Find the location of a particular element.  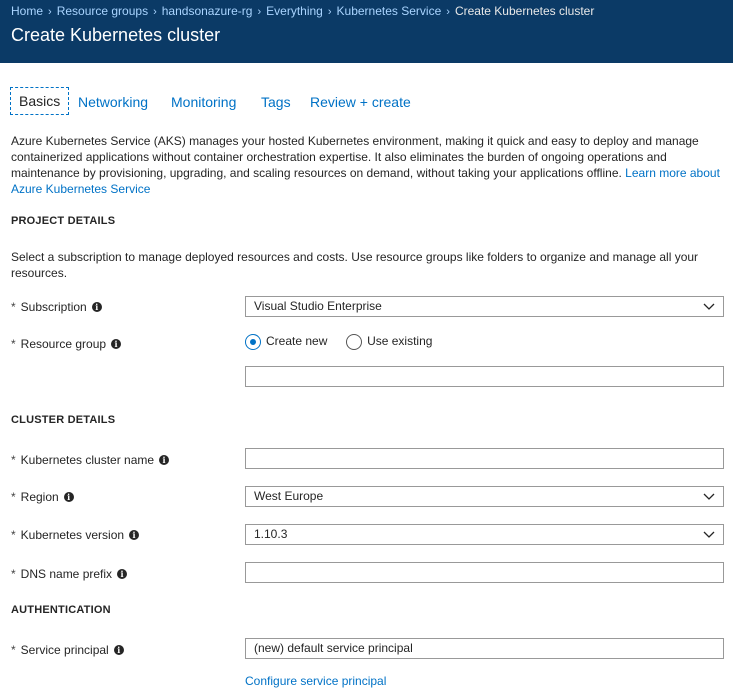

breadcrumb-home: Home is located at coordinates (27, 11).